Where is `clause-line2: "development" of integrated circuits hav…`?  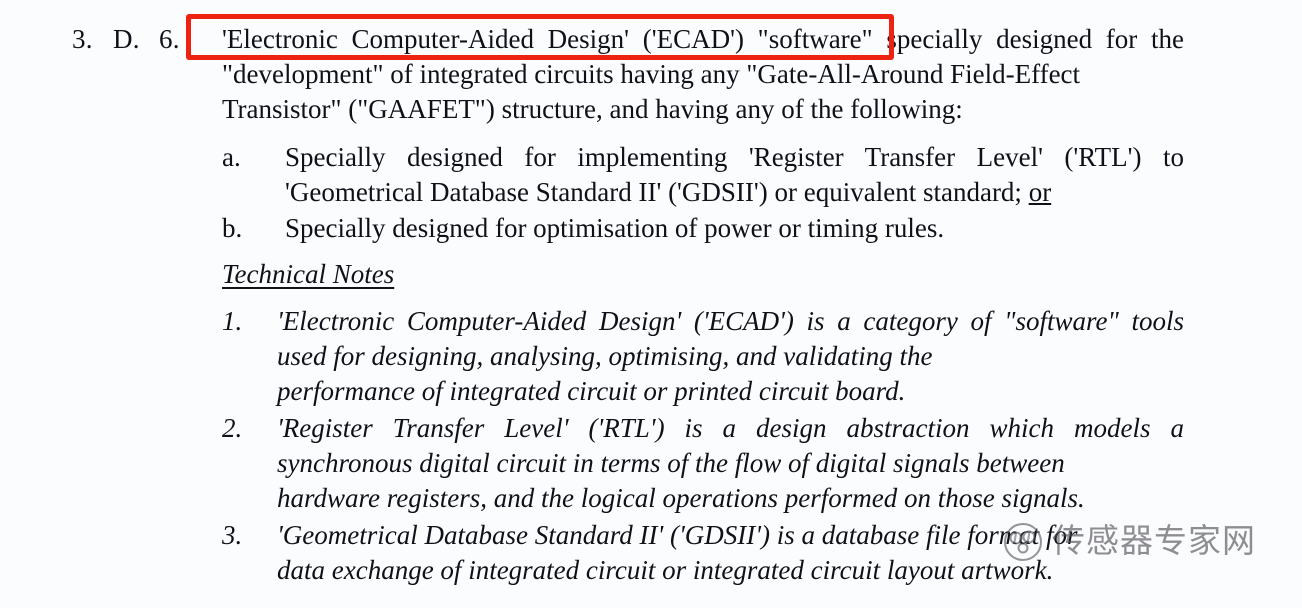 clause-line2: "development" of integrated circuits hav… is located at coordinates (651, 74).